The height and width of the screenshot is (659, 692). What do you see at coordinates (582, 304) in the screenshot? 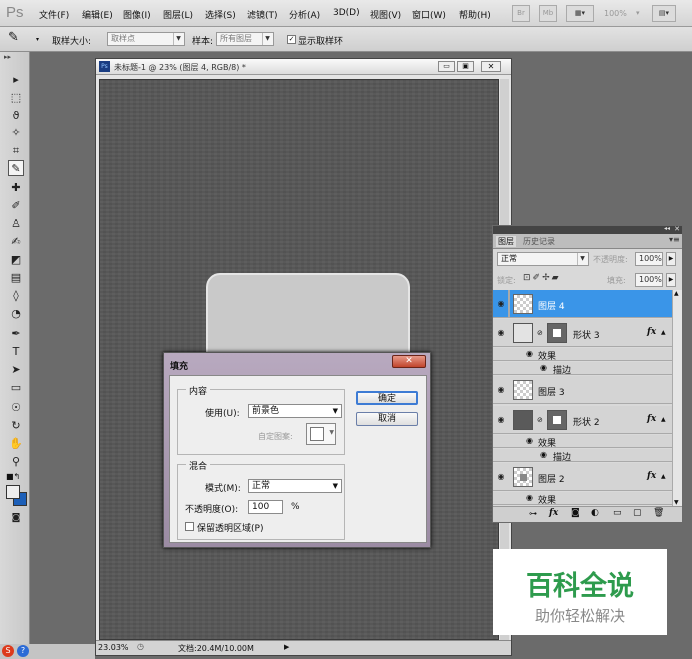
I see `layer-row-4: ◉ 图层 4` at bounding box center [582, 304].